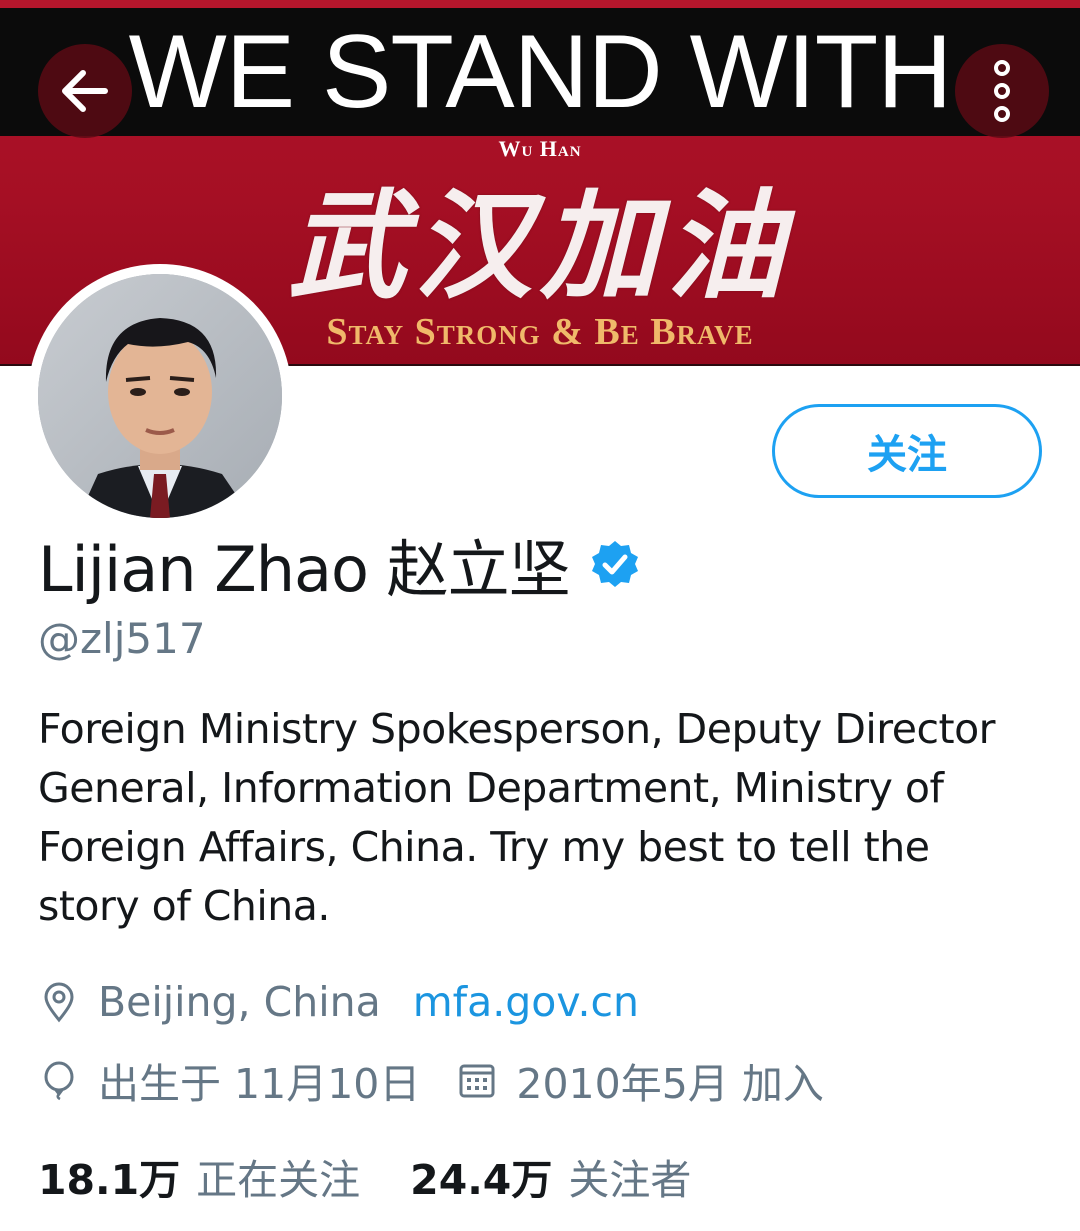 The image size is (1080, 1231). I want to click on display-name: Lijian Zhao 赵立坚, so click(304, 569).